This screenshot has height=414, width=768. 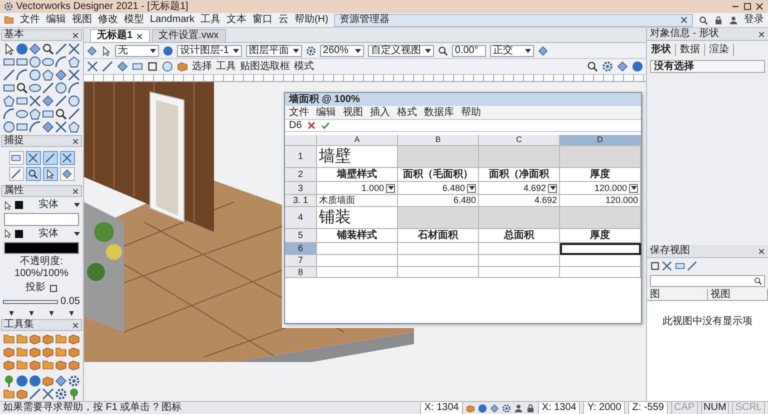 I want to click on column-header: D, so click(x=600, y=140).